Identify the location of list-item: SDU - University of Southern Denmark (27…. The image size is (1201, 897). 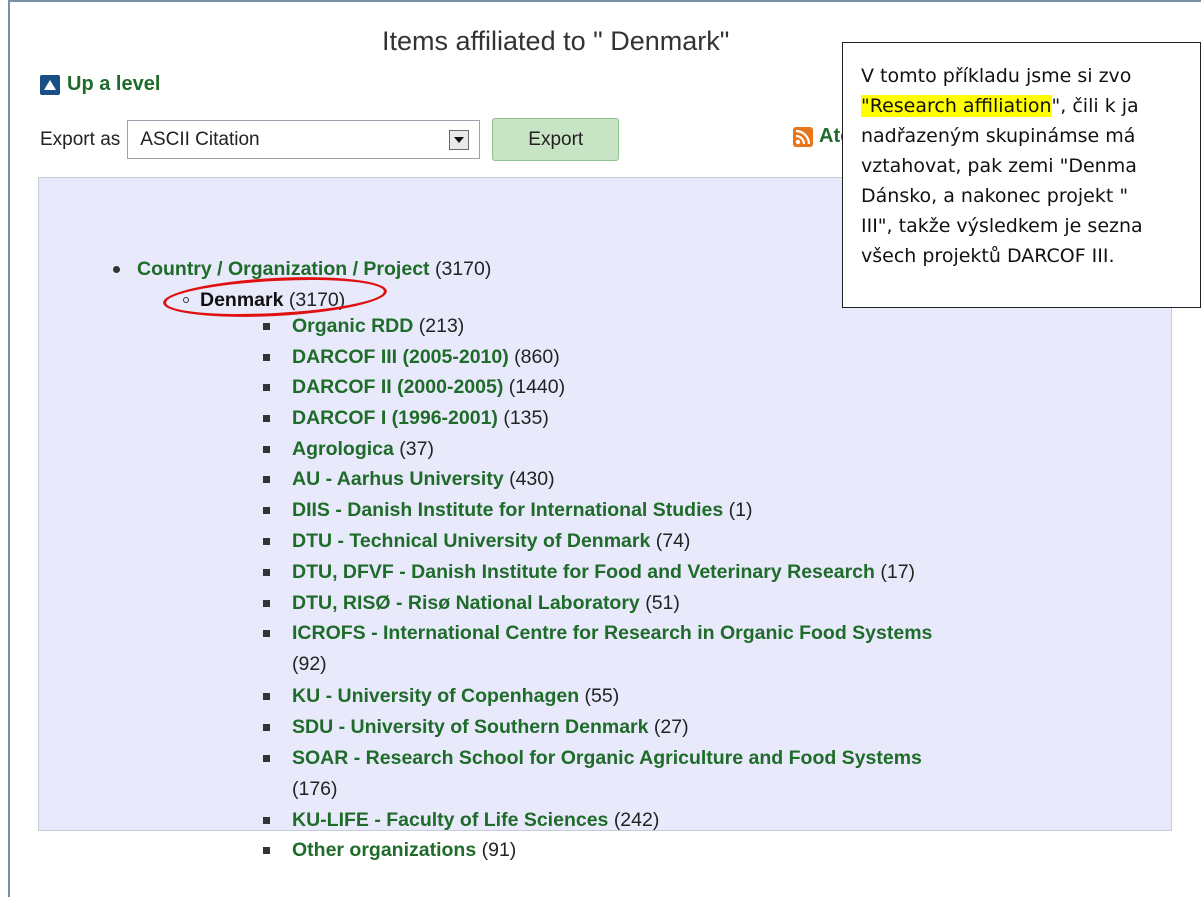
(490, 727).